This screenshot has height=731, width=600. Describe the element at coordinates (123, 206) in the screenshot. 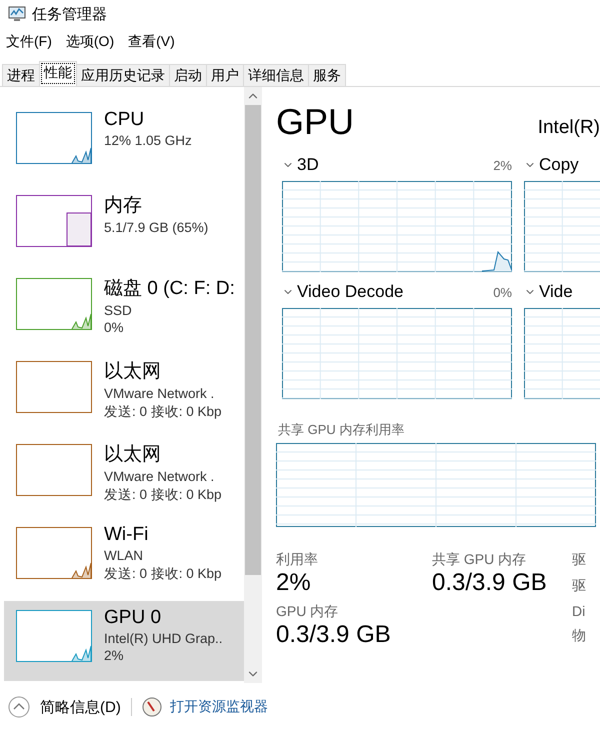

I see `item-name: 内存` at that location.